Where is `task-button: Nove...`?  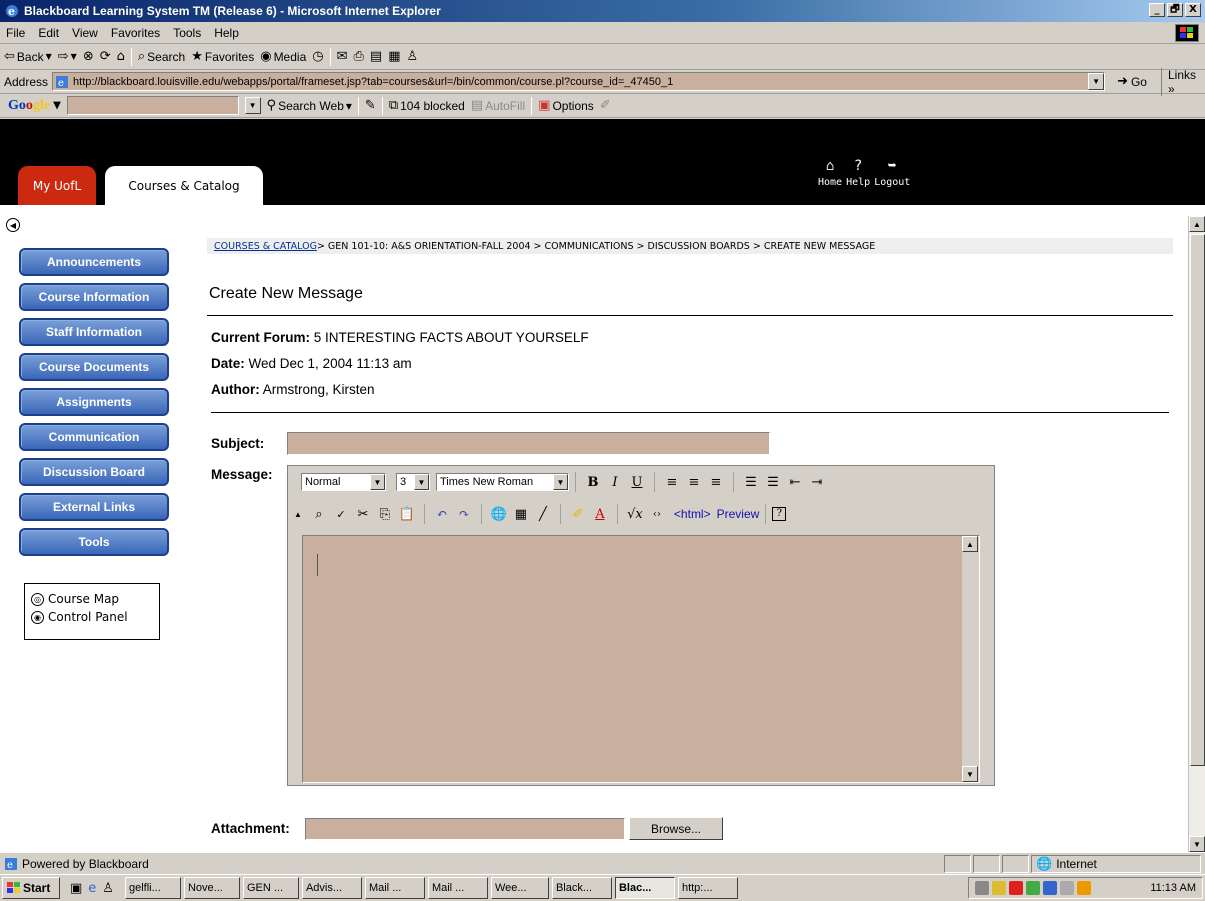
task-button: Nove... is located at coordinates (211, 888).